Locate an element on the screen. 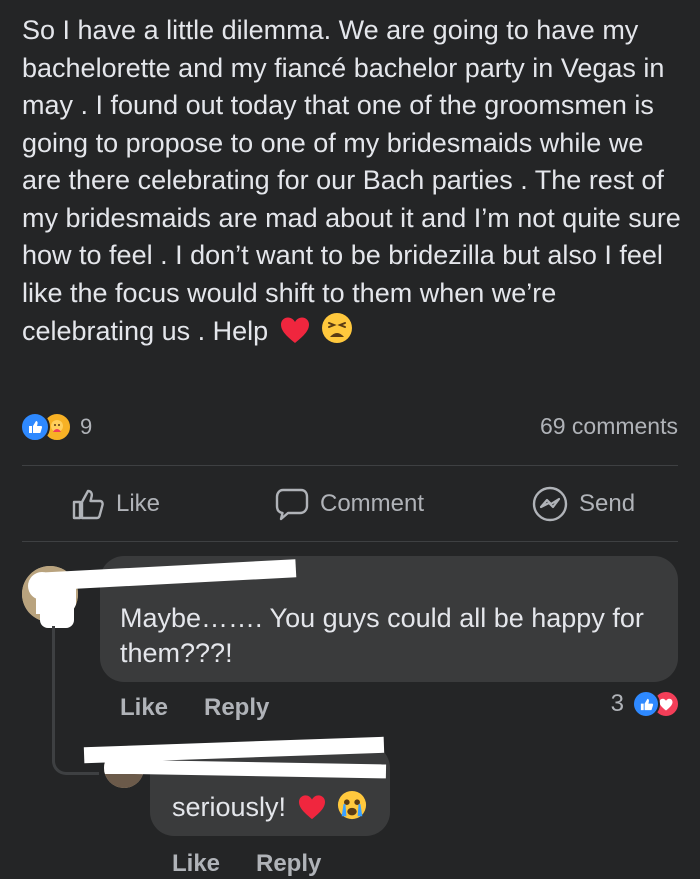 Image resolution: width=700 pixels, height=879 pixels. comment-reaction-count: 3 is located at coordinates (617, 703).